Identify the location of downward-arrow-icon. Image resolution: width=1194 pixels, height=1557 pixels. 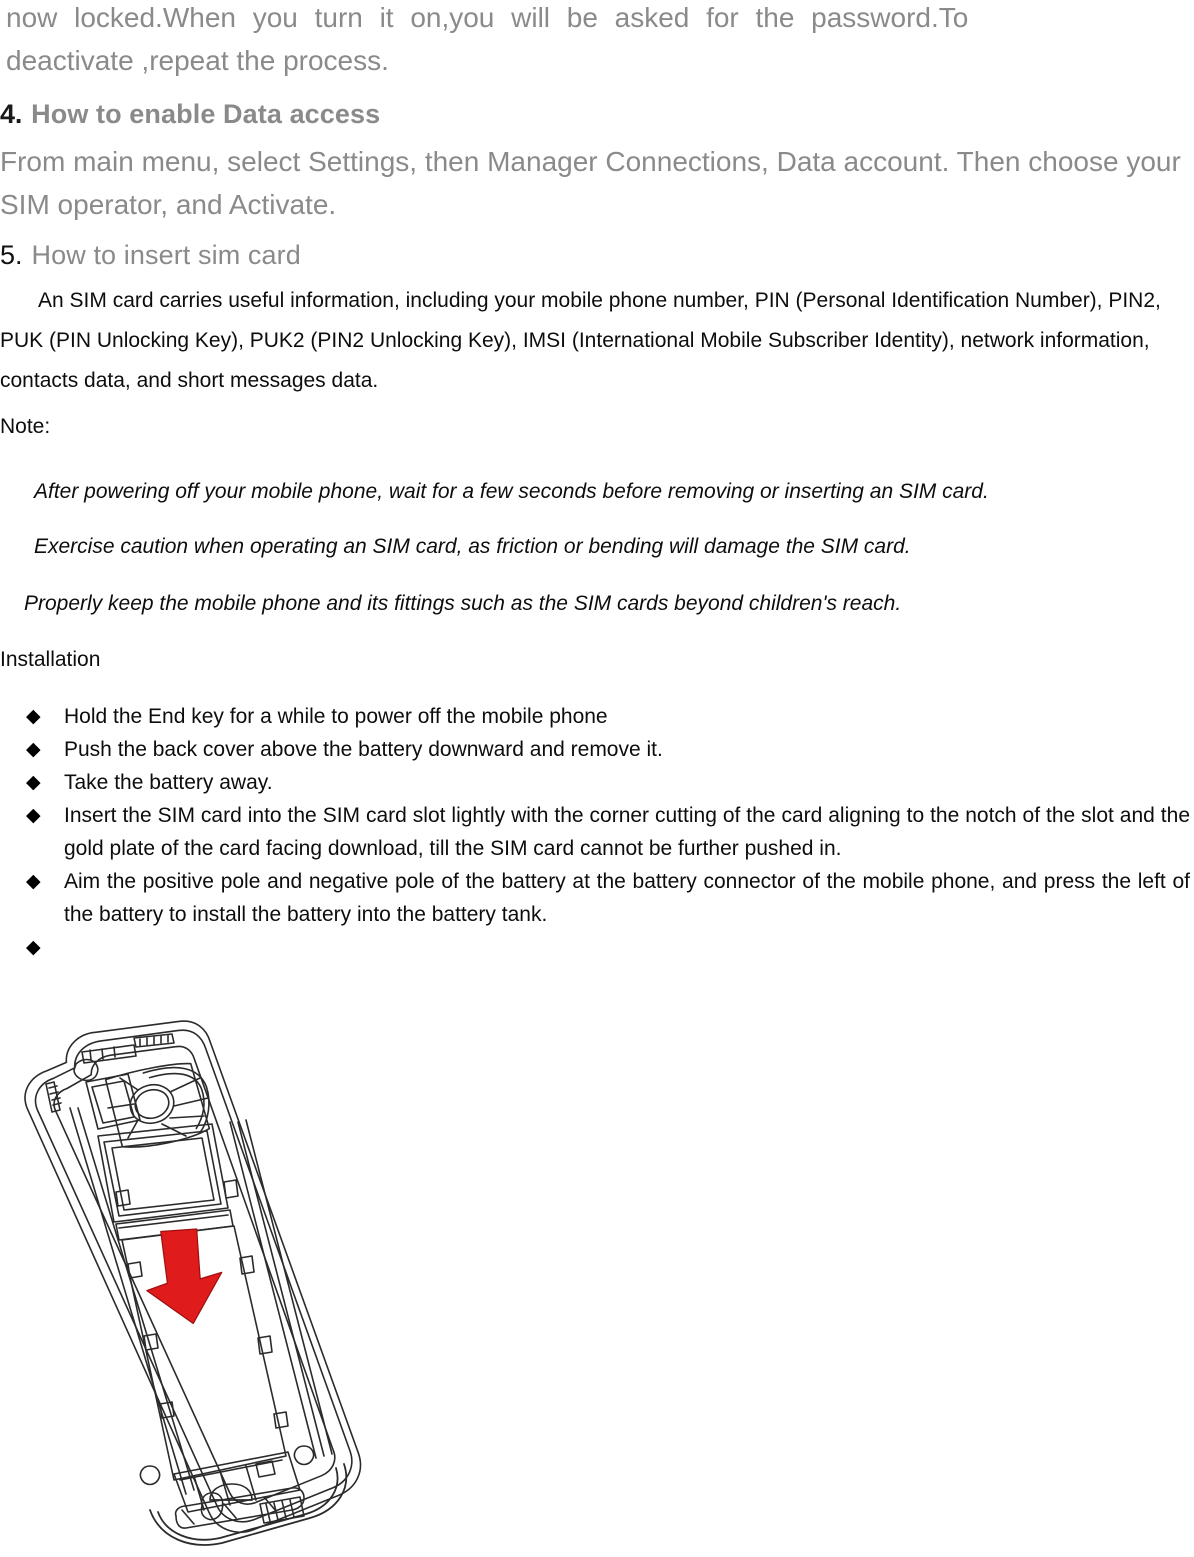
(184, 1276).